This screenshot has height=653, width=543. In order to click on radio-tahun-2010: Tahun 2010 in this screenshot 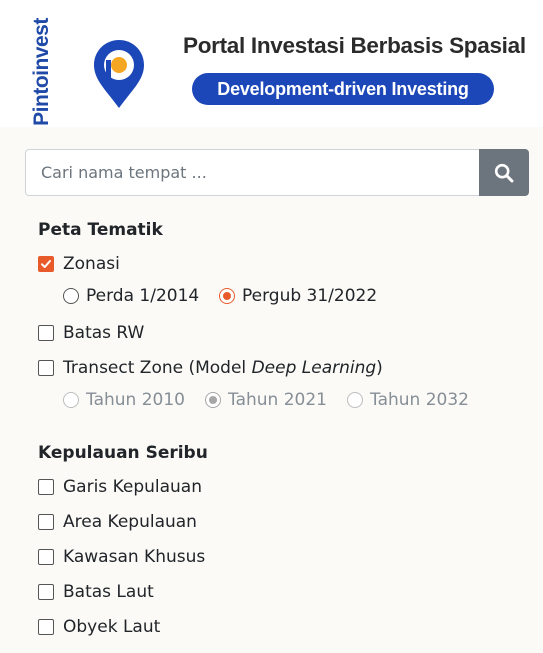, I will do `click(124, 400)`.